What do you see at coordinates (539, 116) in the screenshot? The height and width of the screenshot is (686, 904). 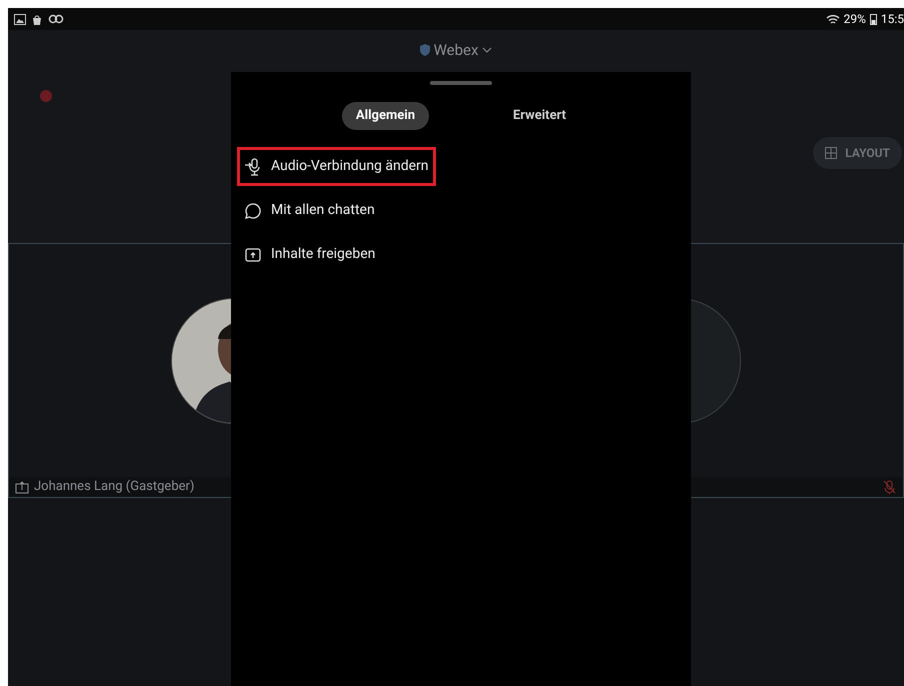 I see `tab: Erweitert` at bounding box center [539, 116].